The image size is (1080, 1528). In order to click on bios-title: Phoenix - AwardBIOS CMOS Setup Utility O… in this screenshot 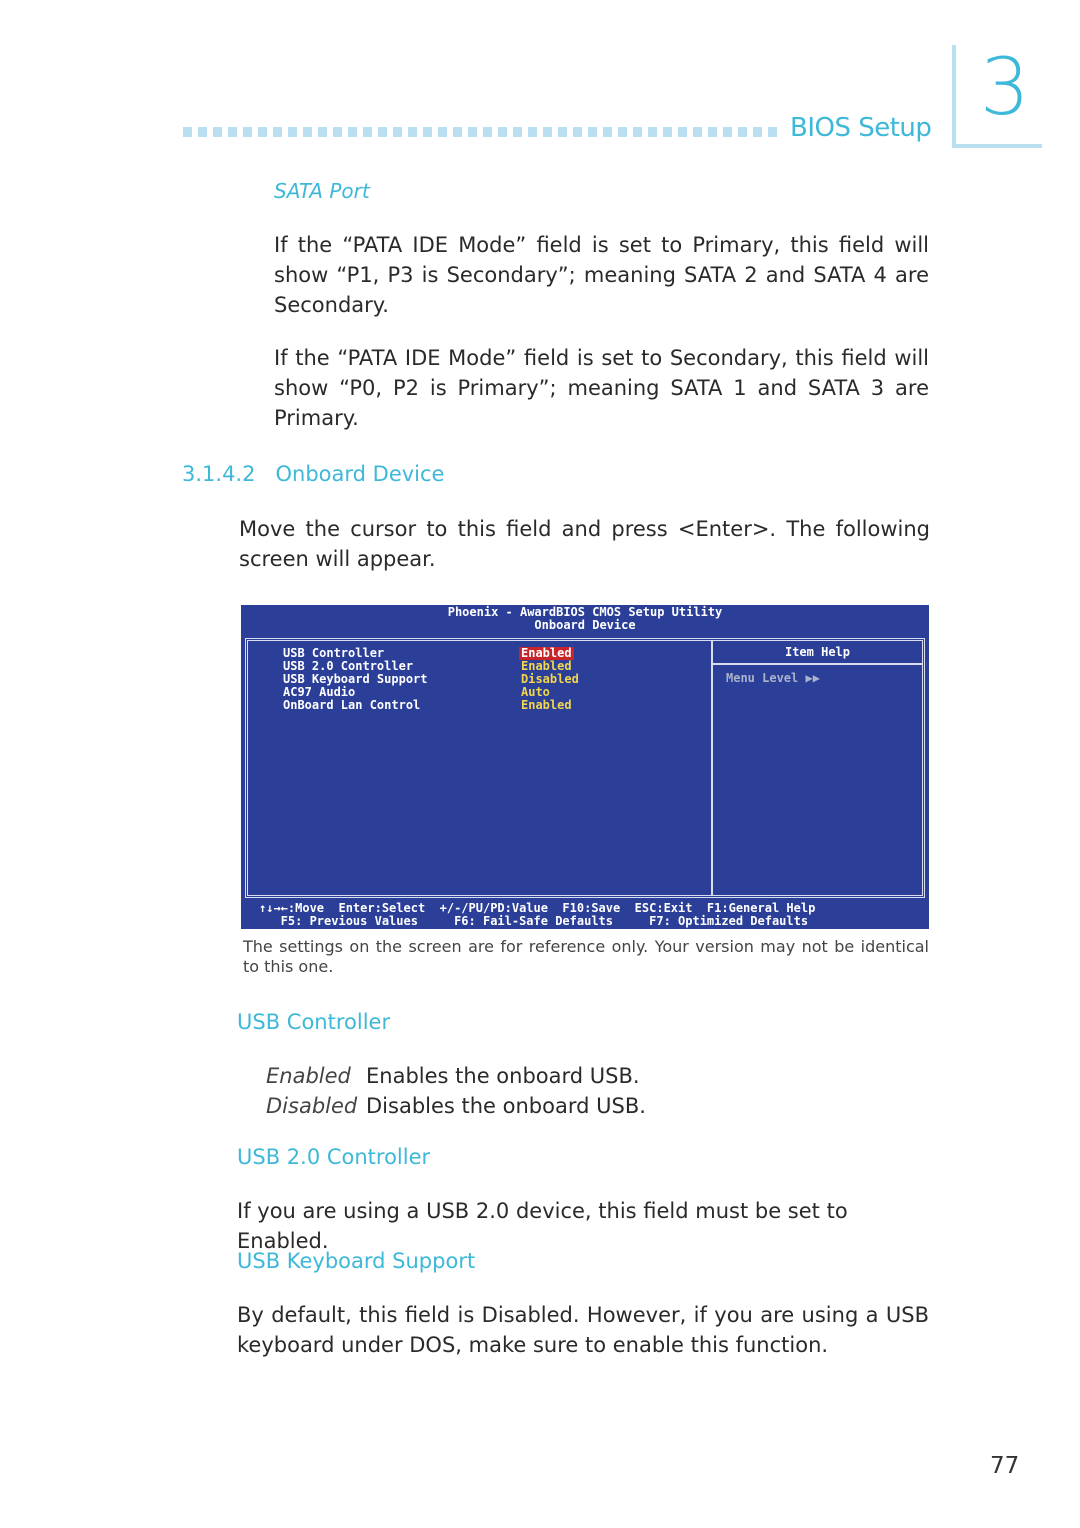, I will do `click(585, 619)`.